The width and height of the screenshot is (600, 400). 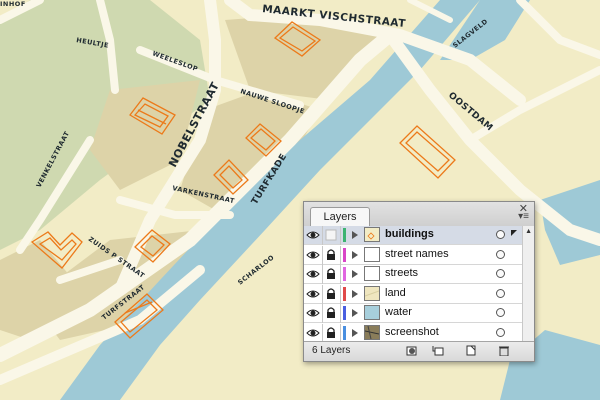 What do you see at coordinates (409, 234) in the screenshot?
I see `layer-name: buildings` at bounding box center [409, 234].